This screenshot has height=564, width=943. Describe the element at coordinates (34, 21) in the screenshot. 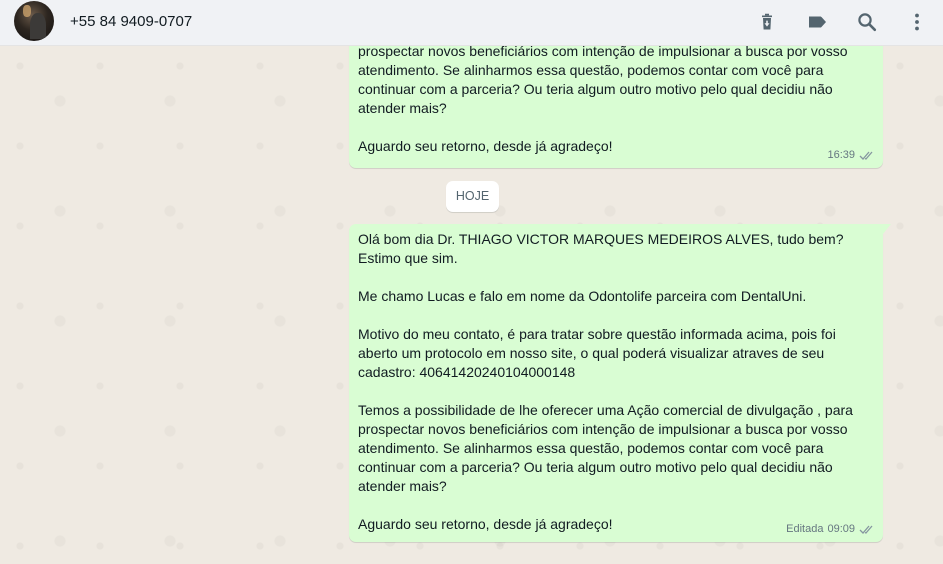

I see `contact-avatar` at that location.